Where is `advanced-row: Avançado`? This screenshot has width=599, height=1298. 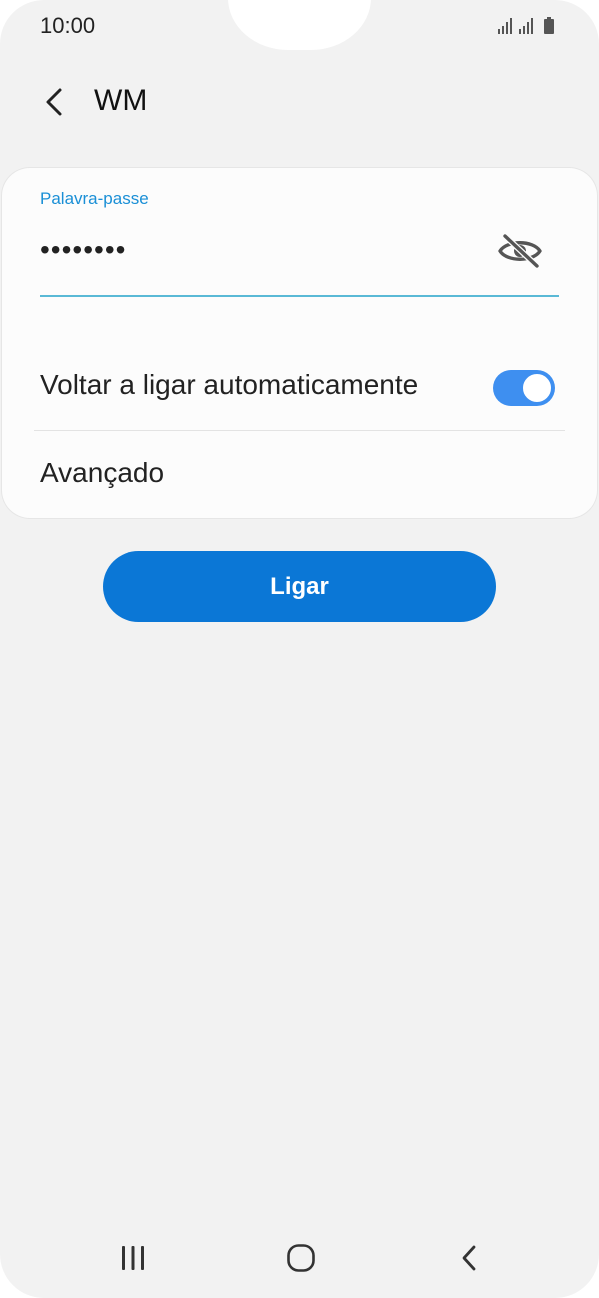 advanced-row: Avançado is located at coordinates (299, 475).